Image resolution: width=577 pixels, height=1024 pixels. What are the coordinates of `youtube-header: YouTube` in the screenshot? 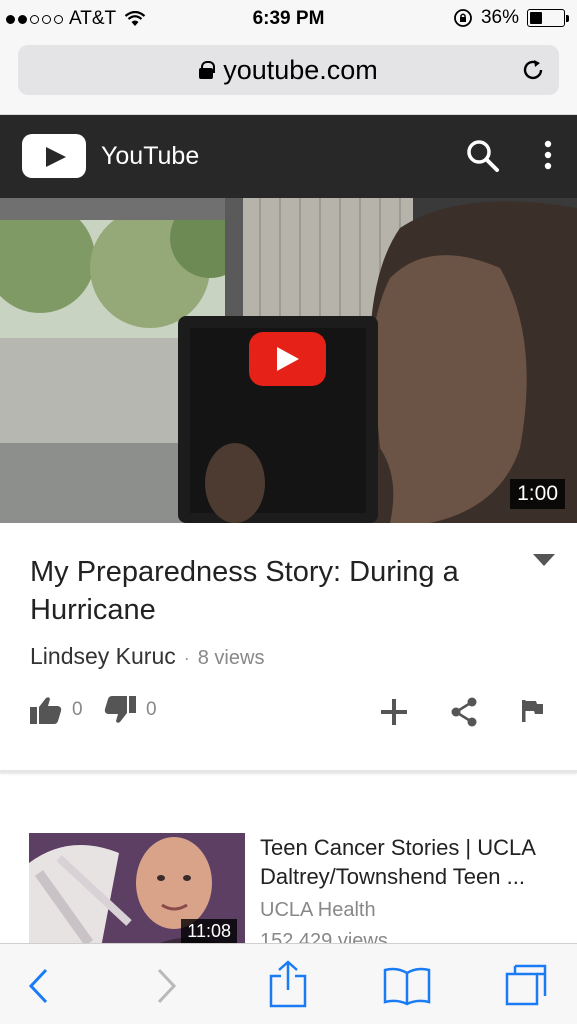 It's located at (288, 156).